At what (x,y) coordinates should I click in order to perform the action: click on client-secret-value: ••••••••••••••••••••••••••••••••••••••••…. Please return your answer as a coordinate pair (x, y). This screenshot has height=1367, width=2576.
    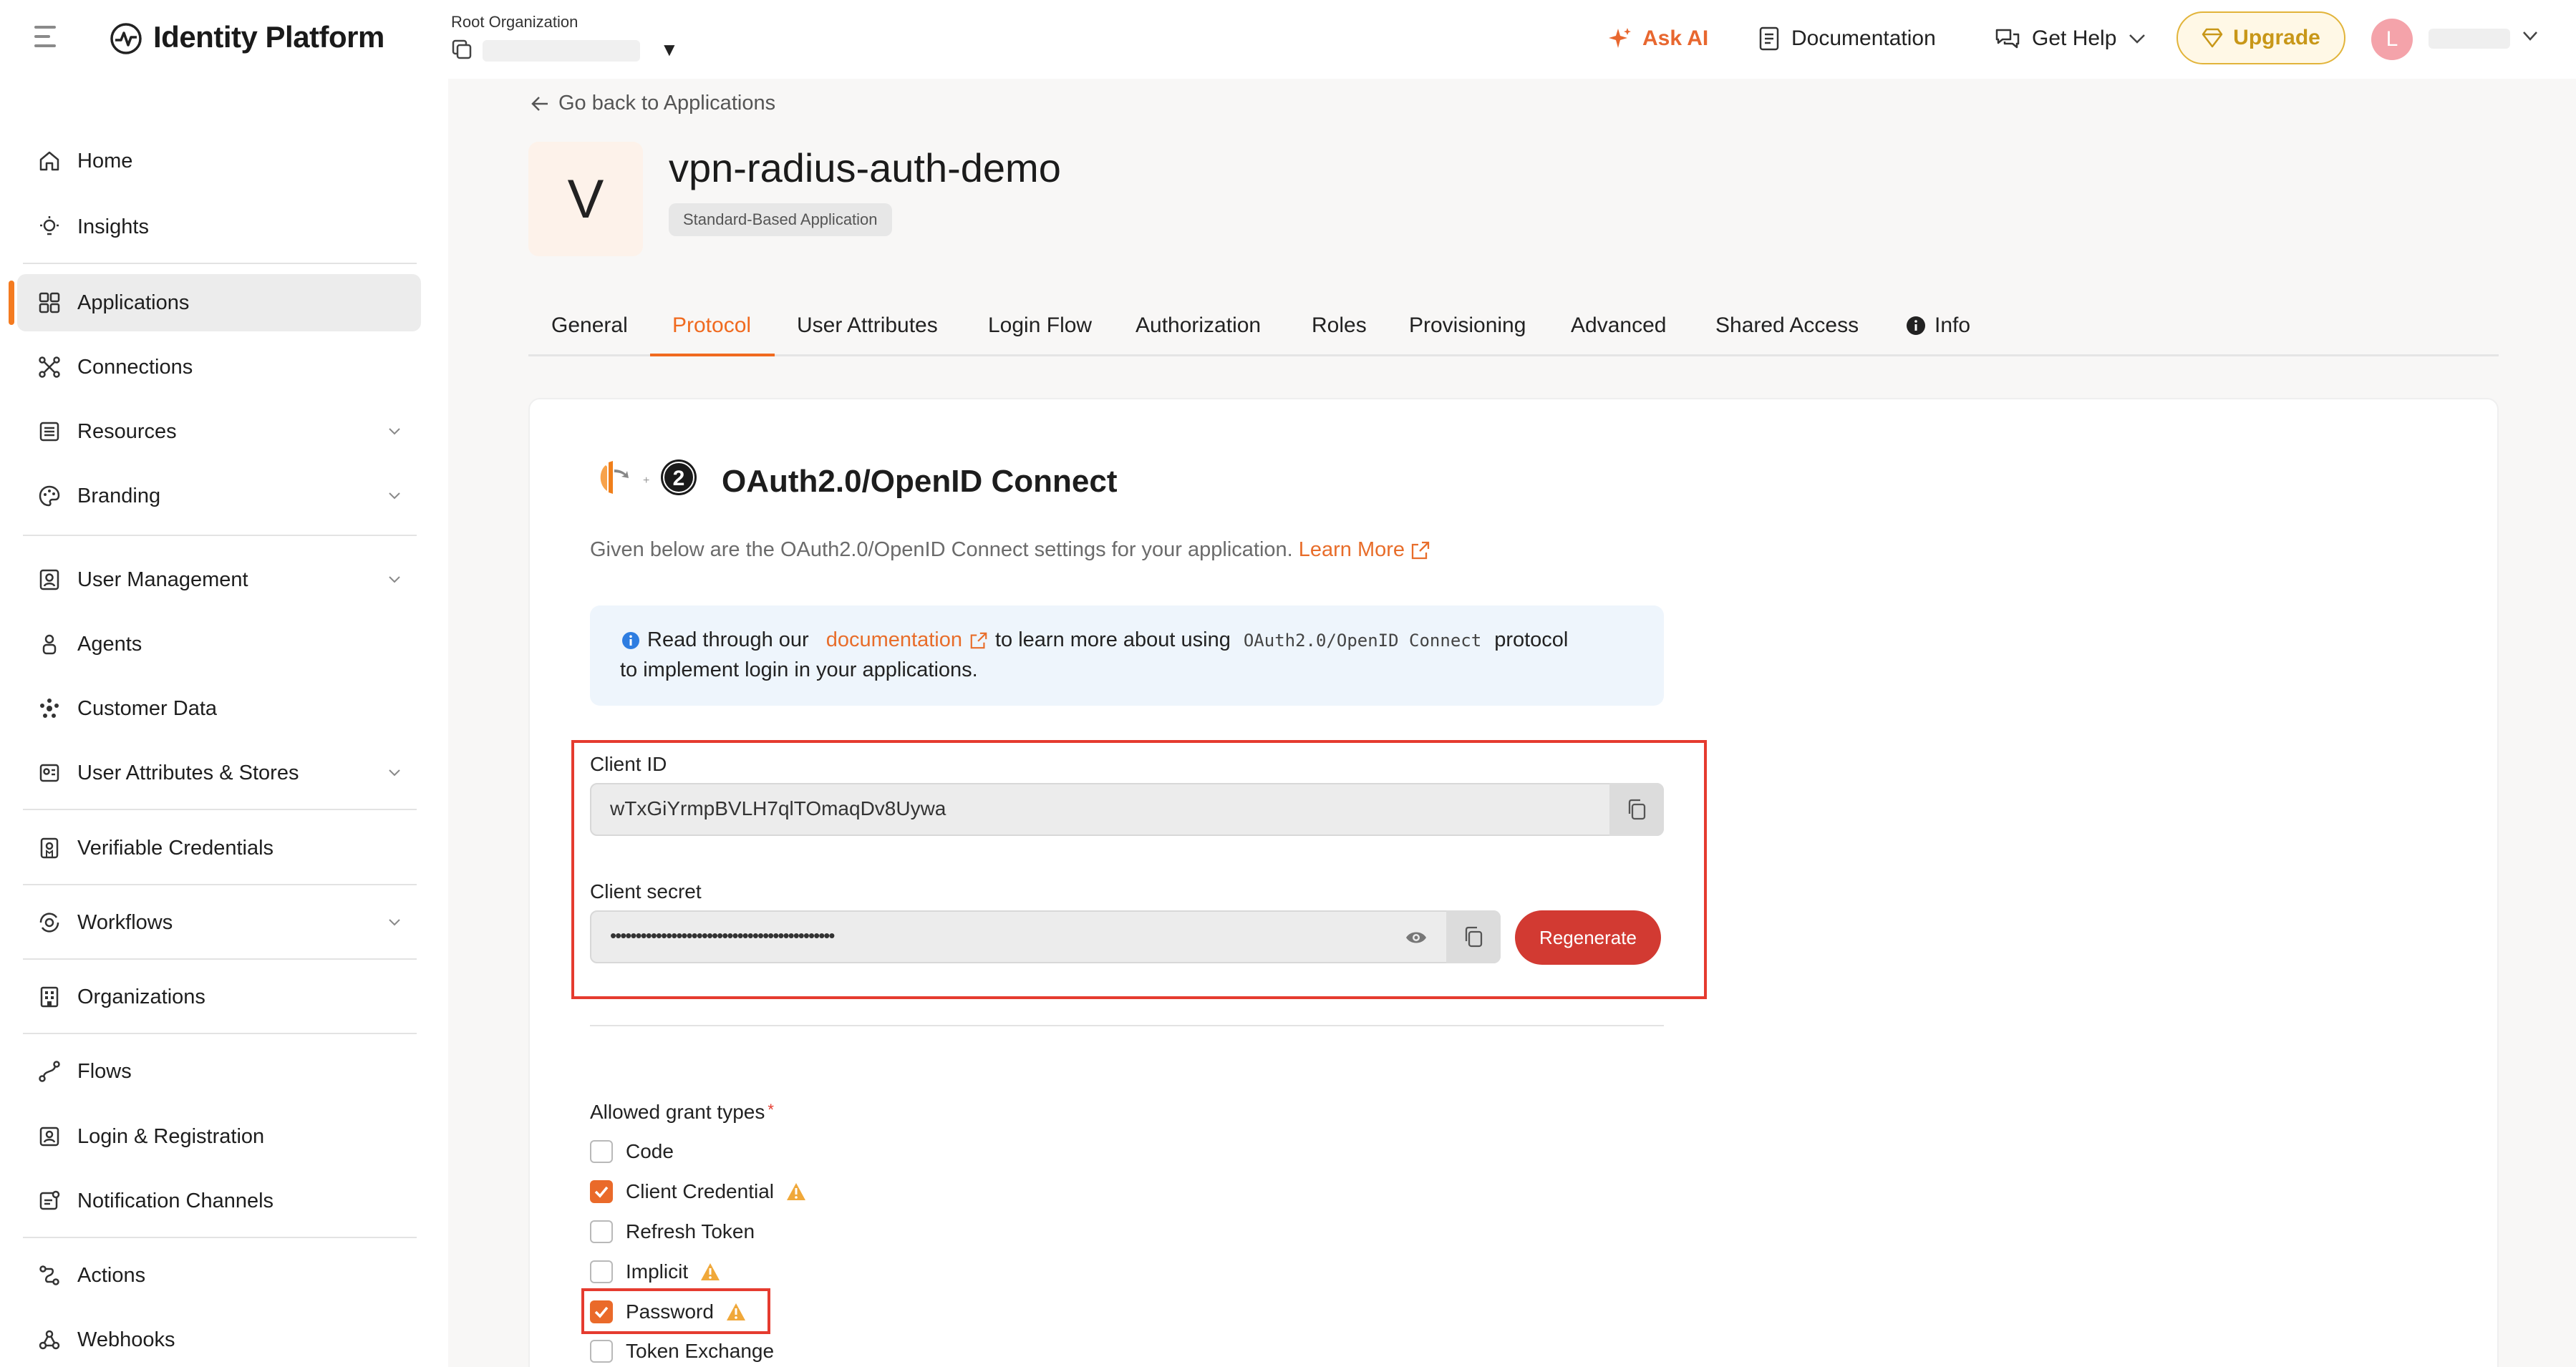
    Looking at the image, I should click on (723, 935).